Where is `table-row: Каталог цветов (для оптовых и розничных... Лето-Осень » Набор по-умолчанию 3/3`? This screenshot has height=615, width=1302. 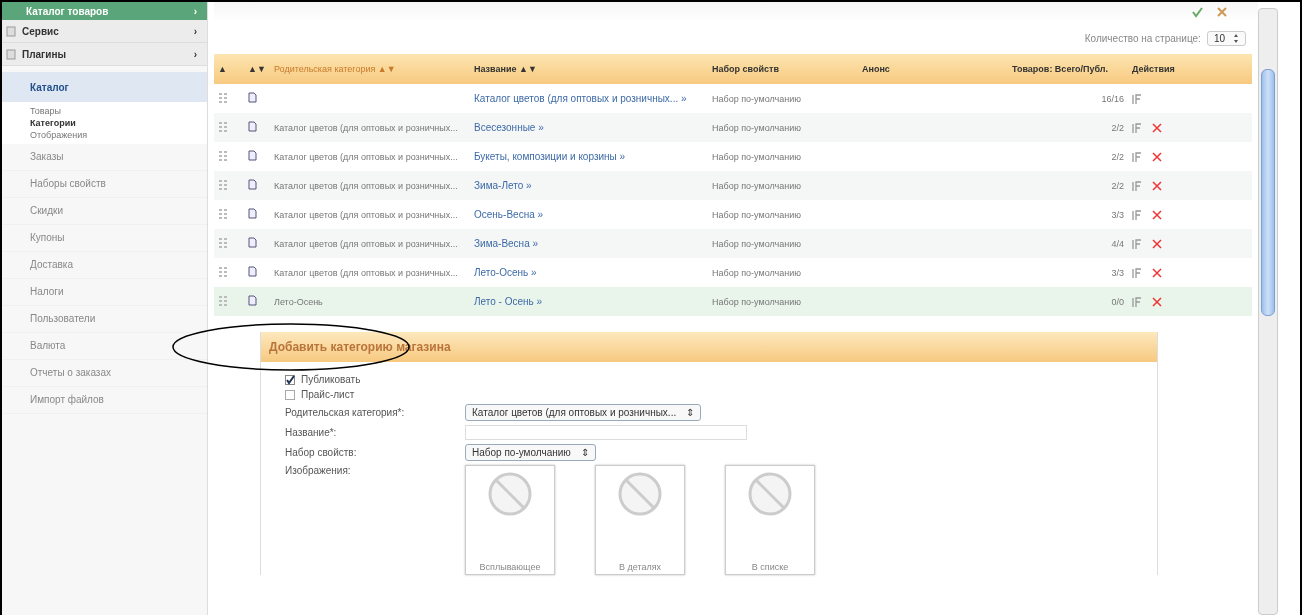
table-row: Каталог цветов (для оптовых и розничных... Лето-Осень » Набор по-умолчанию 3/3 is located at coordinates (733, 272).